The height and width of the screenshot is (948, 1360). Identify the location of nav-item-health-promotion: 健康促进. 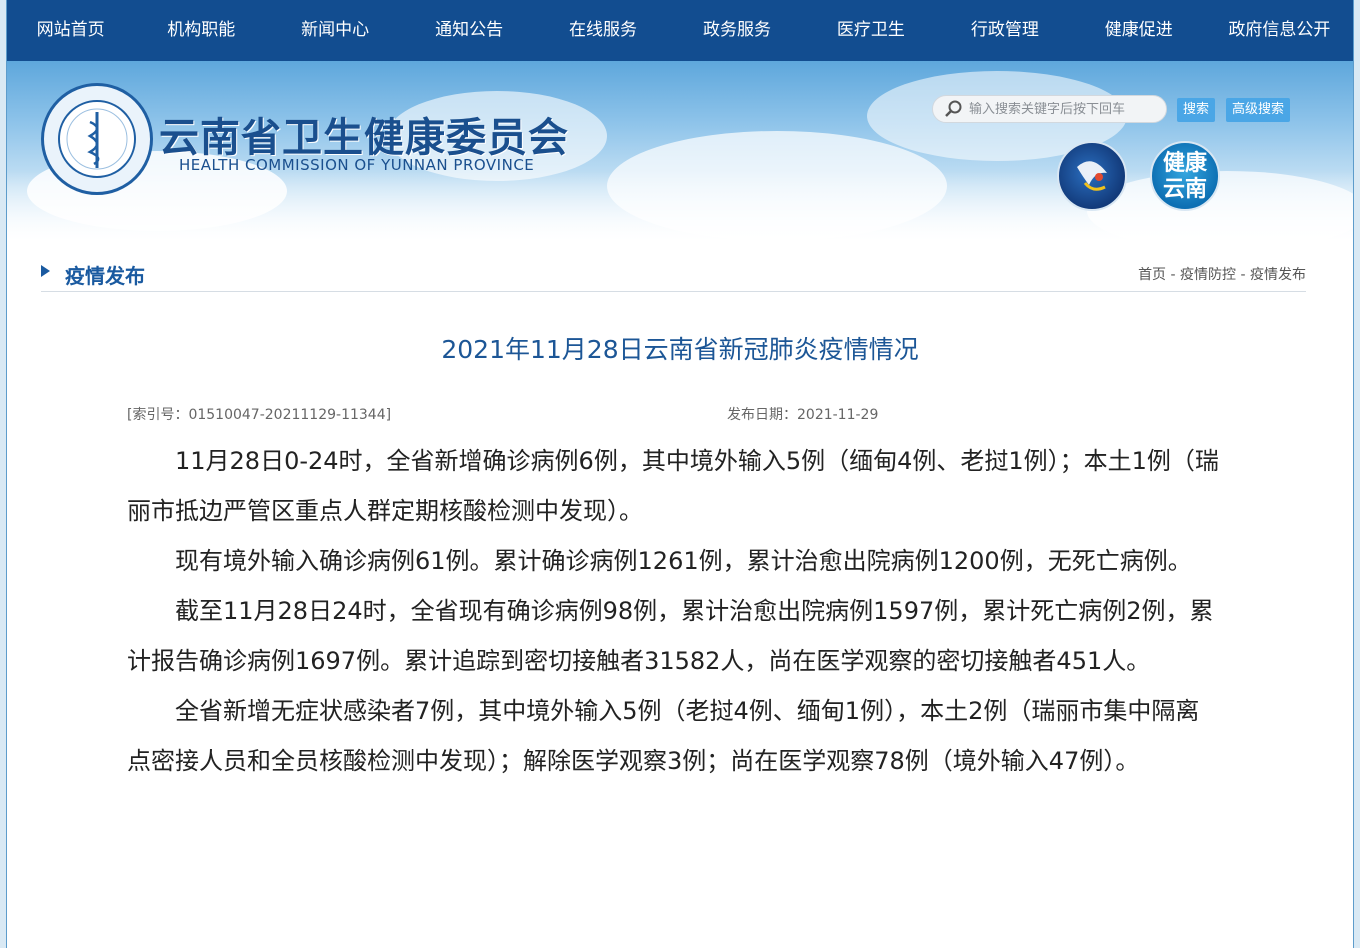
(1139, 30).